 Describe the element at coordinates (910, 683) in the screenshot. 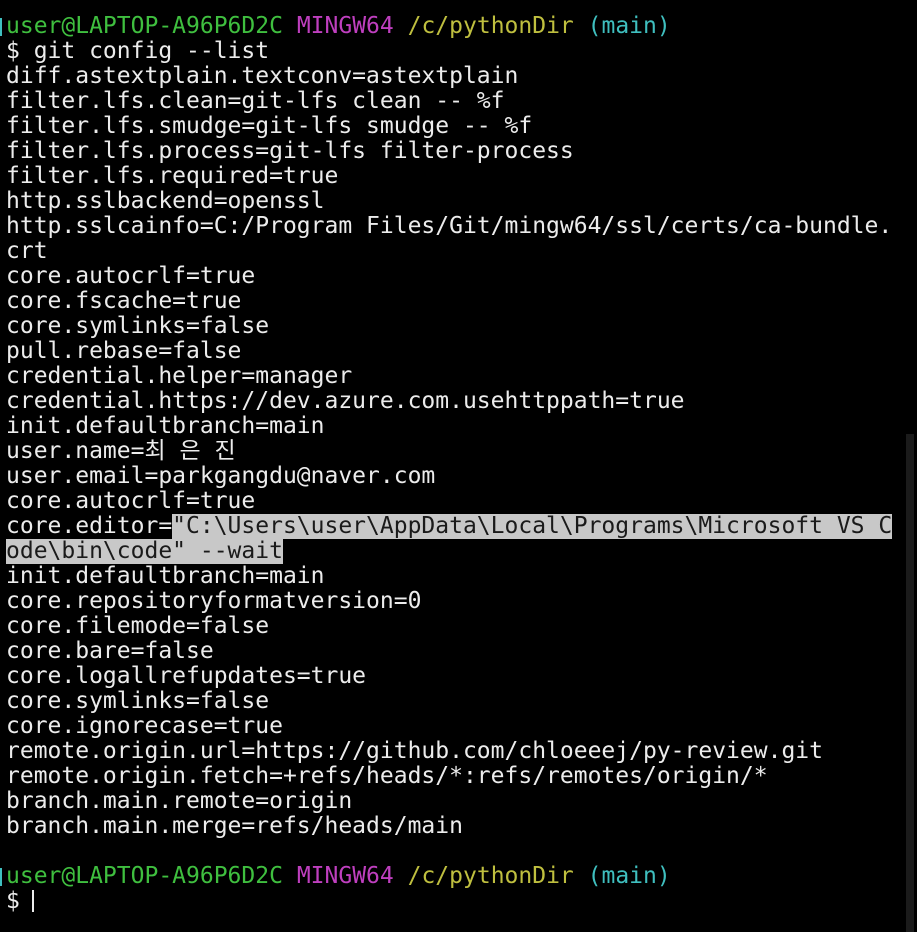

I see `scrollbar-thumb` at that location.